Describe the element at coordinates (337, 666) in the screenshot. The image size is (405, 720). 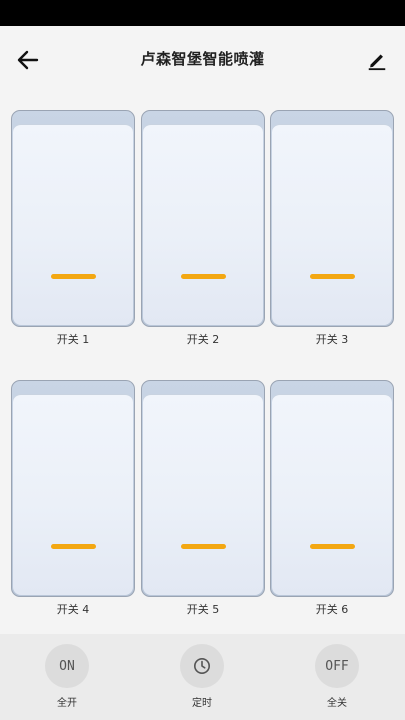
I see `all-off-icon: OFF` at that location.